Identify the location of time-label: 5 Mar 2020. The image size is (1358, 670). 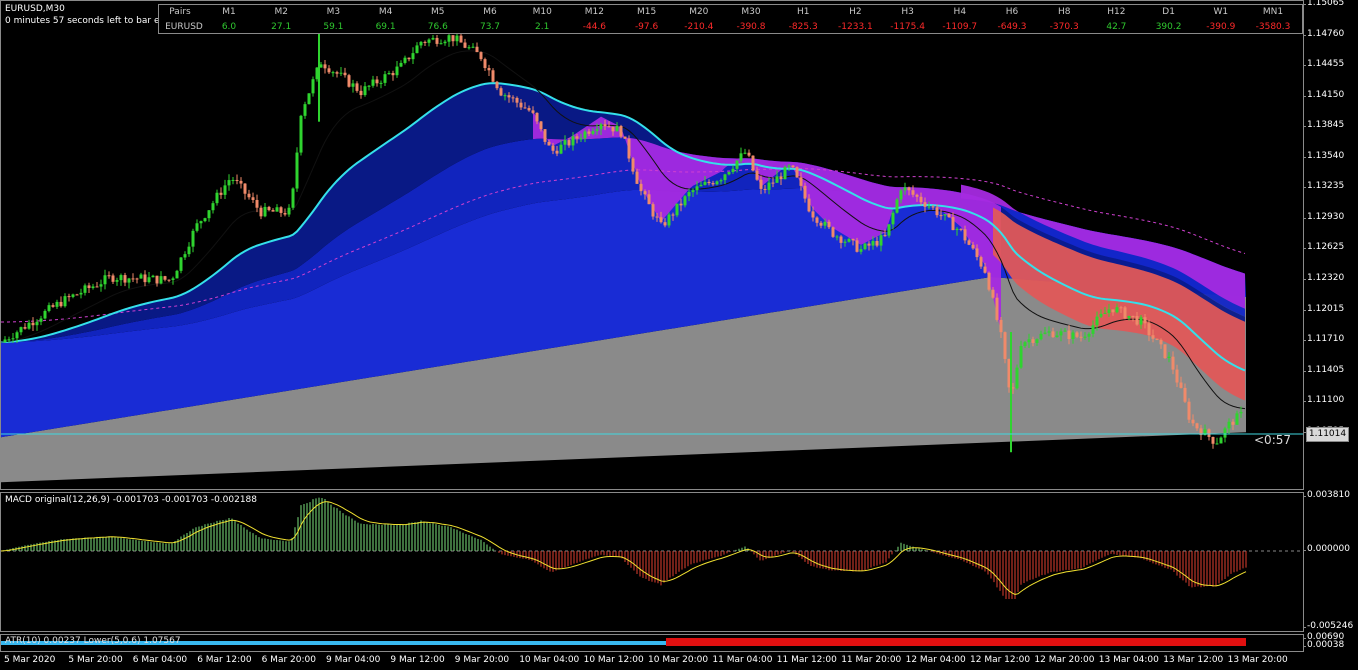
(30, 660).